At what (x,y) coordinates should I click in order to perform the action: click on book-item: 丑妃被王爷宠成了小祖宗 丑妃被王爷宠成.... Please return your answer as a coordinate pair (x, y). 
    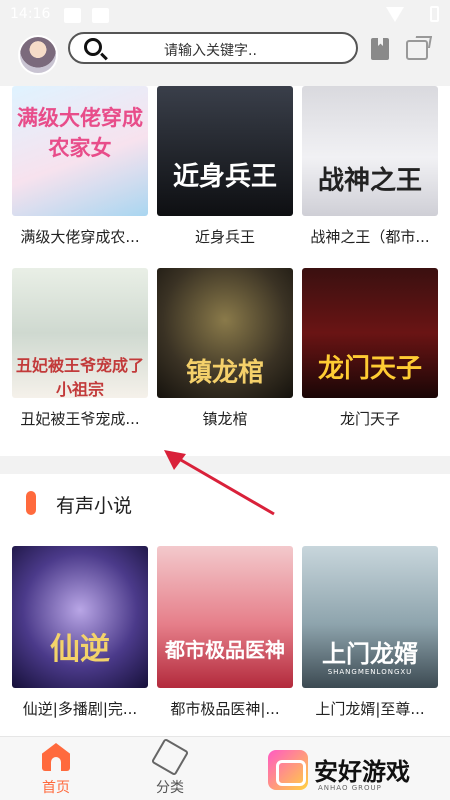
    Looking at the image, I should click on (80, 348).